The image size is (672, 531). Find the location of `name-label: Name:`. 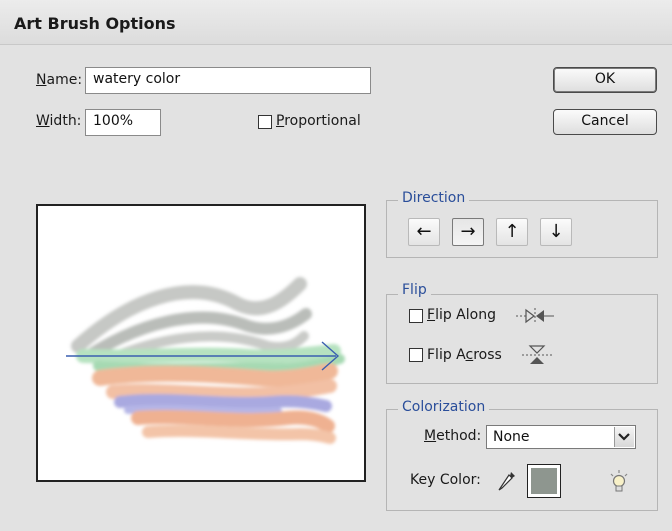

name-label: Name: is located at coordinates (59, 80).